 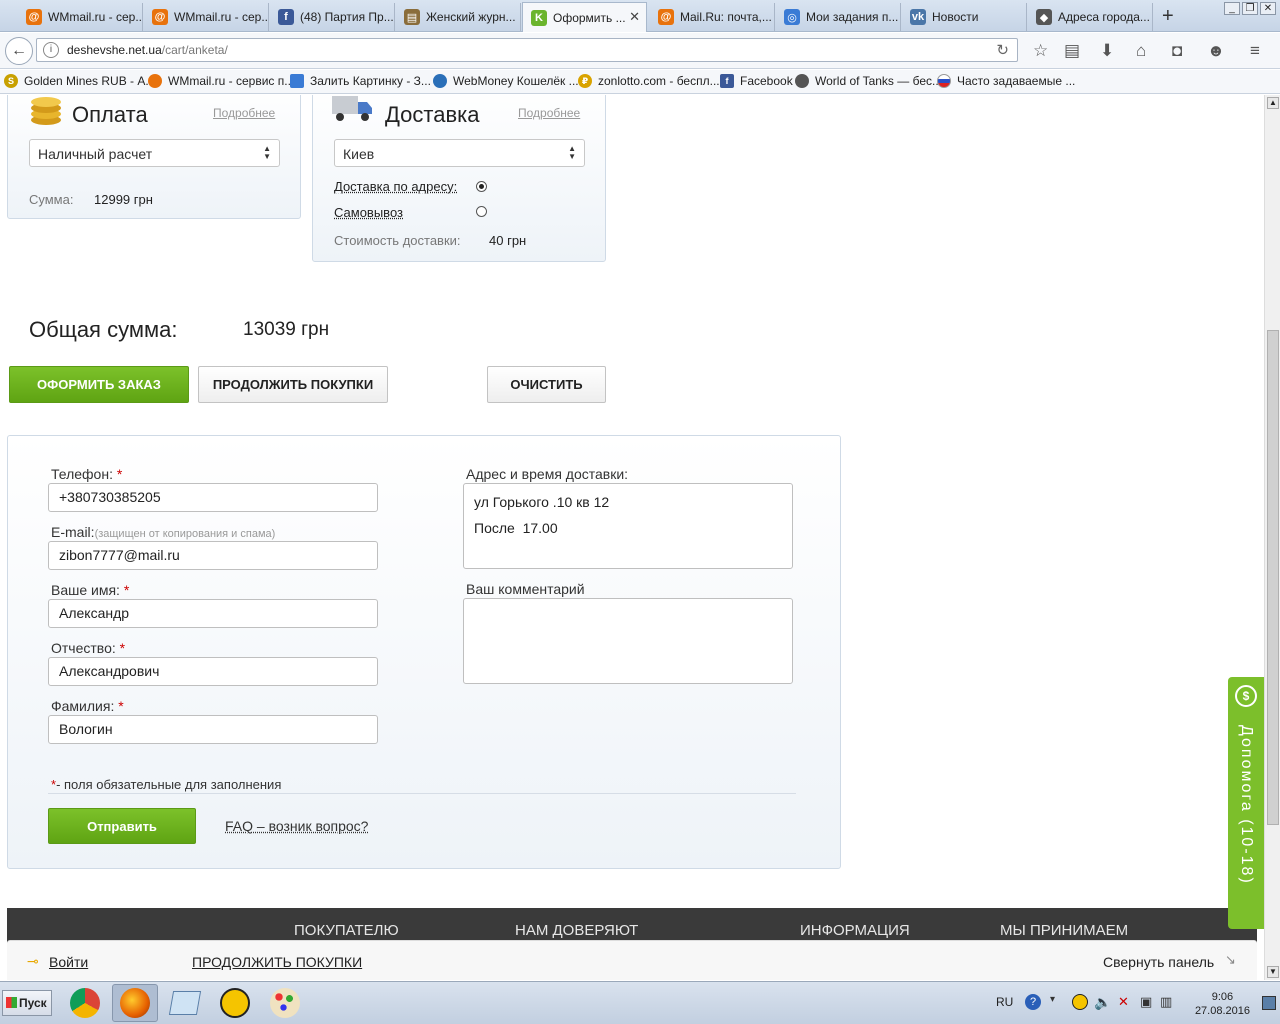 What do you see at coordinates (549, 113) in the screenshot?
I see `delivery-more-link: Подробнее` at bounding box center [549, 113].